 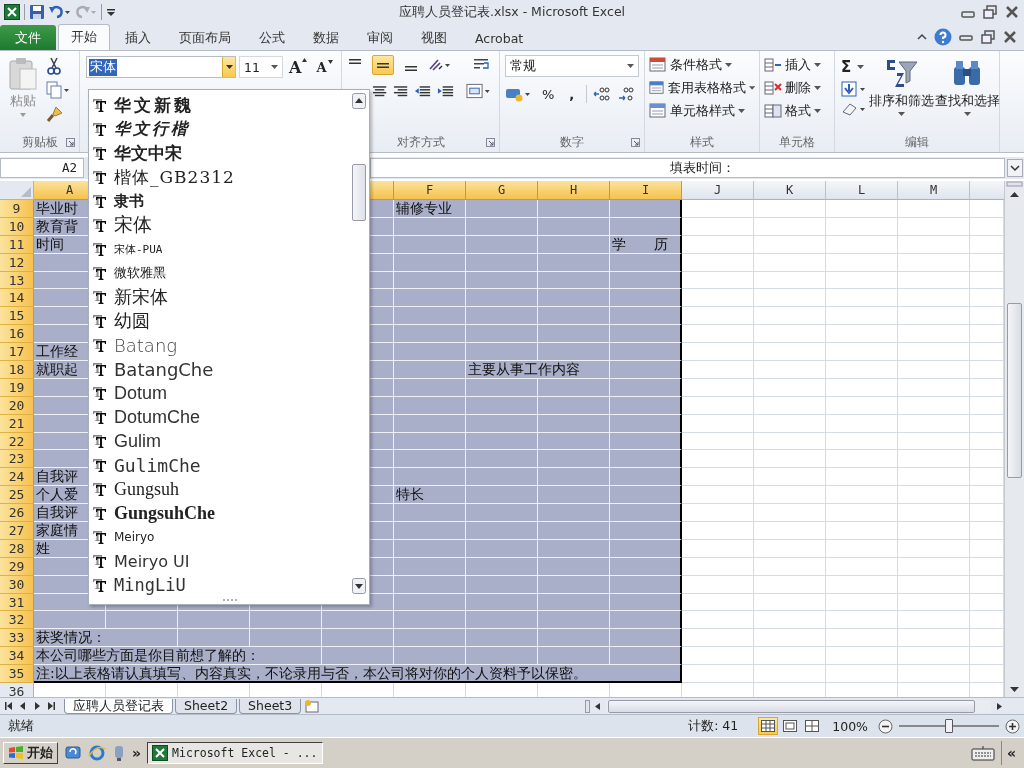 I want to click on font-option: 华文中宋, so click(x=220, y=153).